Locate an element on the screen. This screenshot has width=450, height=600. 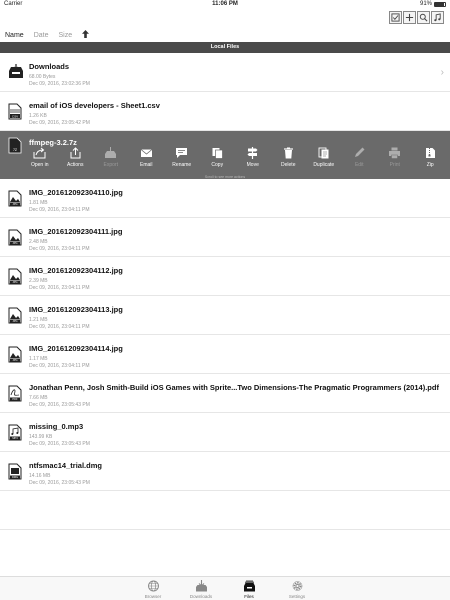
file-date: Dec 09, 2016, 23:05:42 PM is located at coordinates (59, 123).